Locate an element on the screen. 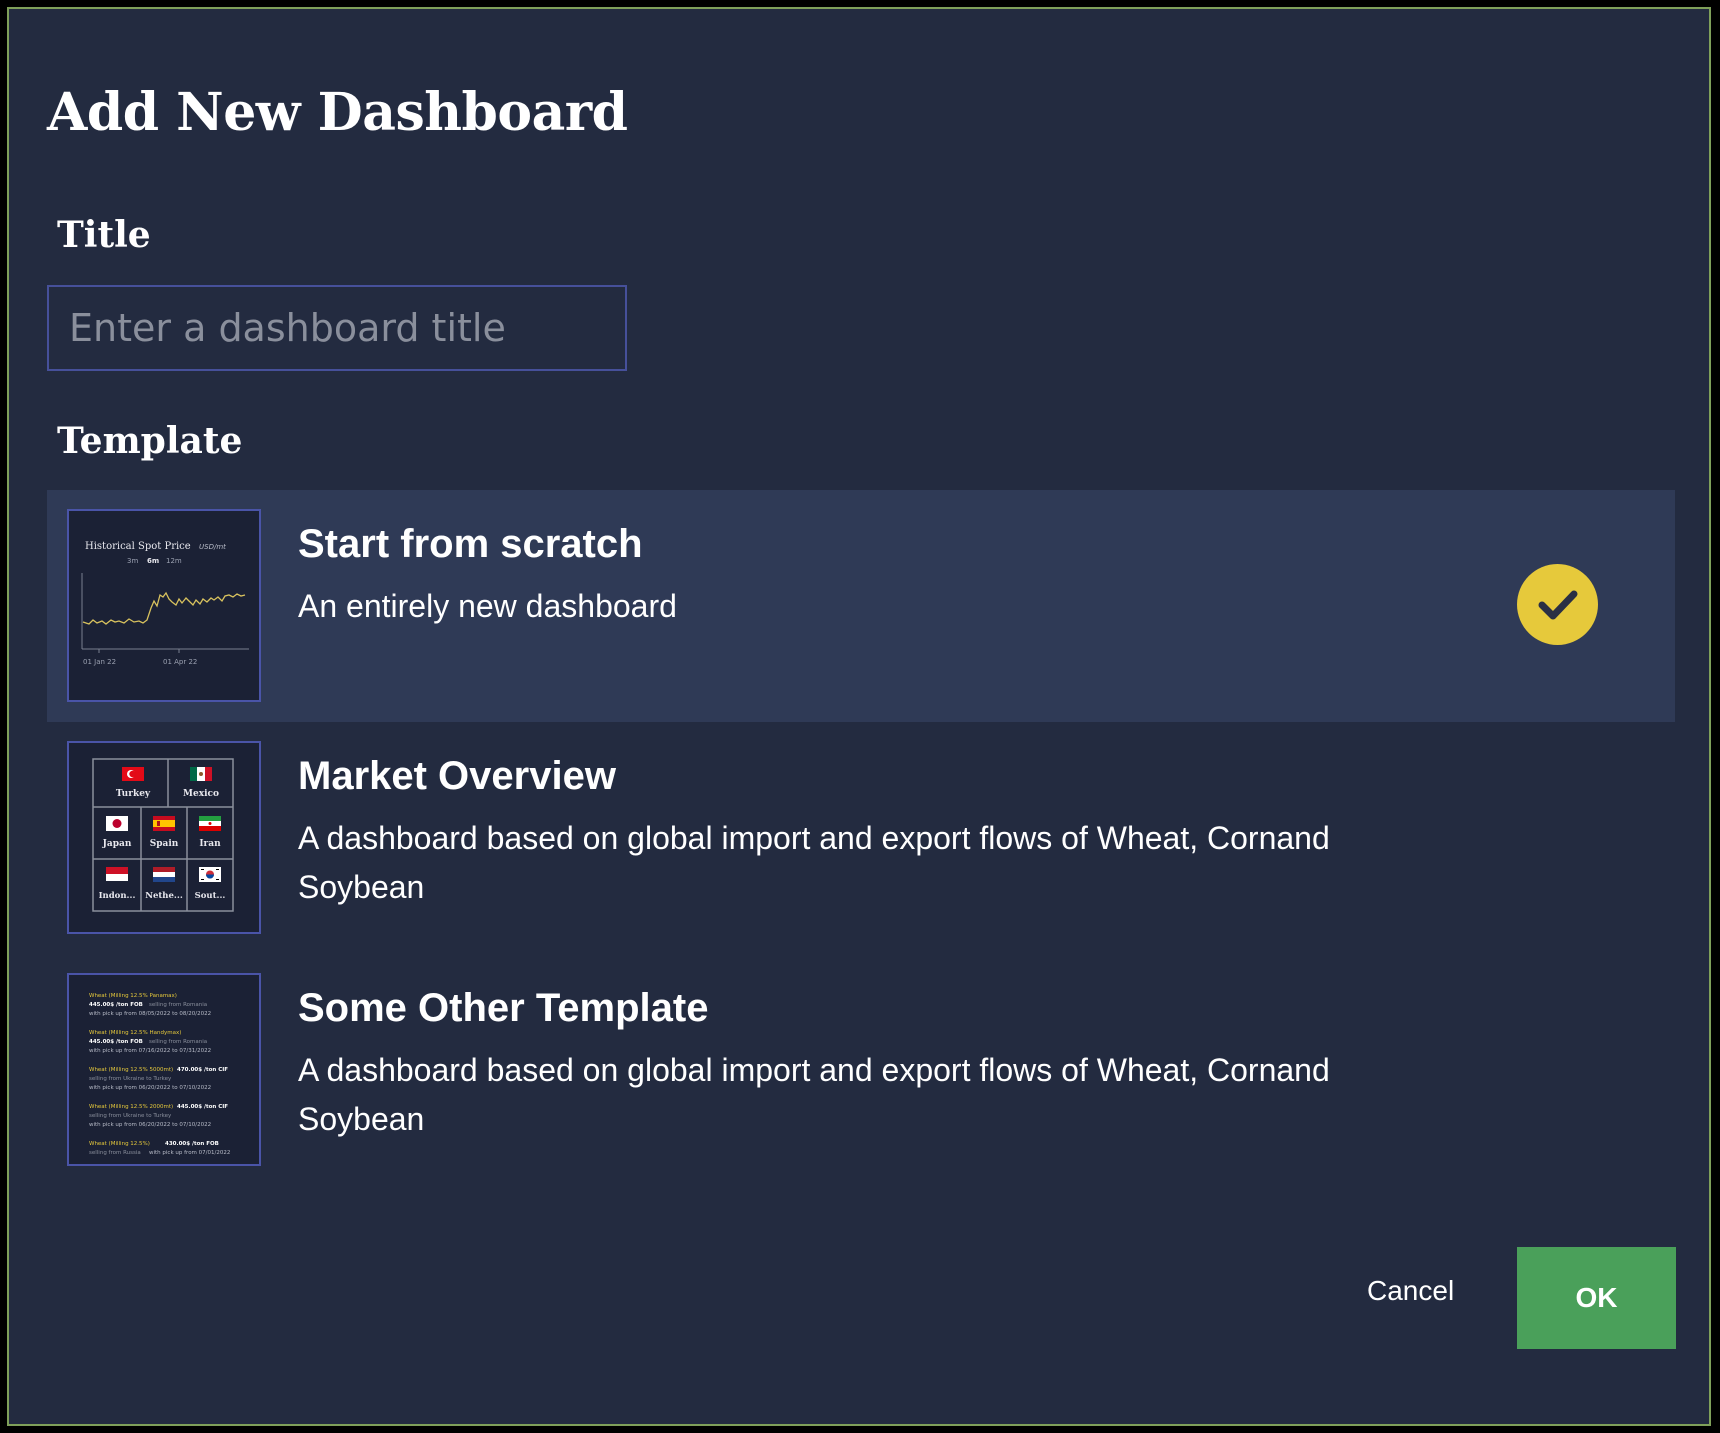 The width and height of the screenshot is (1720, 1433). offer-price: 430.00$ /ton FOB is located at coordinates (192, 1144).